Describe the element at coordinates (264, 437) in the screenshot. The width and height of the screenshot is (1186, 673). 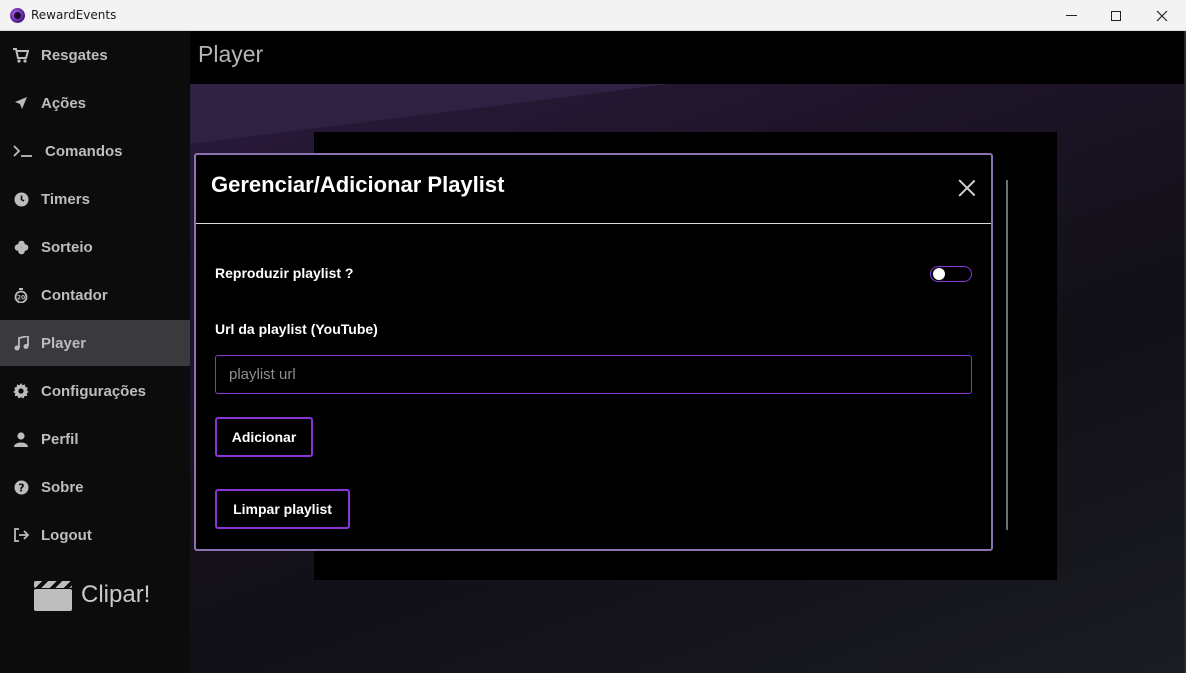
I see `add-playlist-button: Adicionar` at that location.